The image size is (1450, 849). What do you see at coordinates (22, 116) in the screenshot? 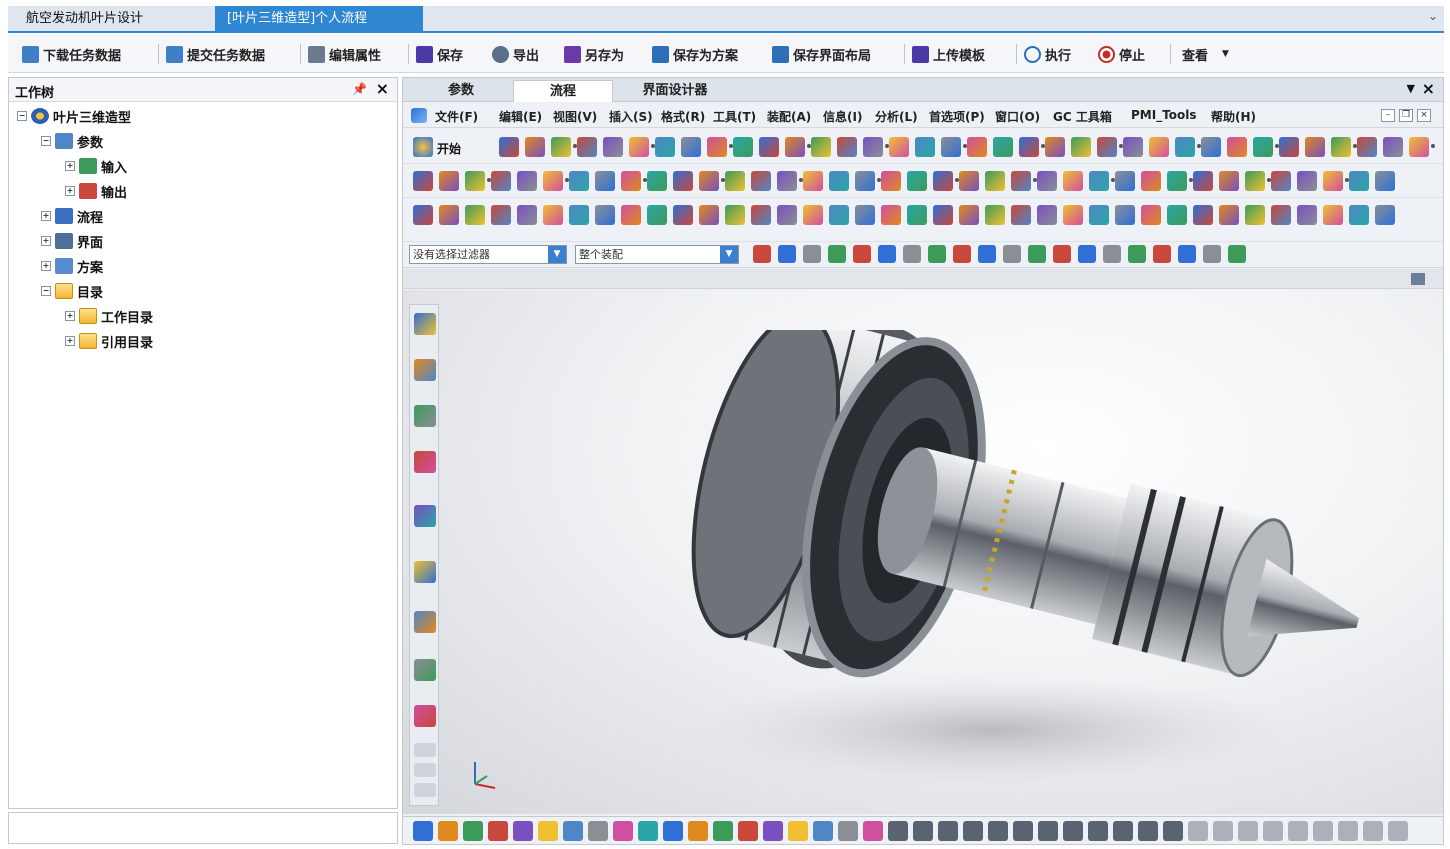
I see `collapse-icon: −` at bounding box center [22, 116].